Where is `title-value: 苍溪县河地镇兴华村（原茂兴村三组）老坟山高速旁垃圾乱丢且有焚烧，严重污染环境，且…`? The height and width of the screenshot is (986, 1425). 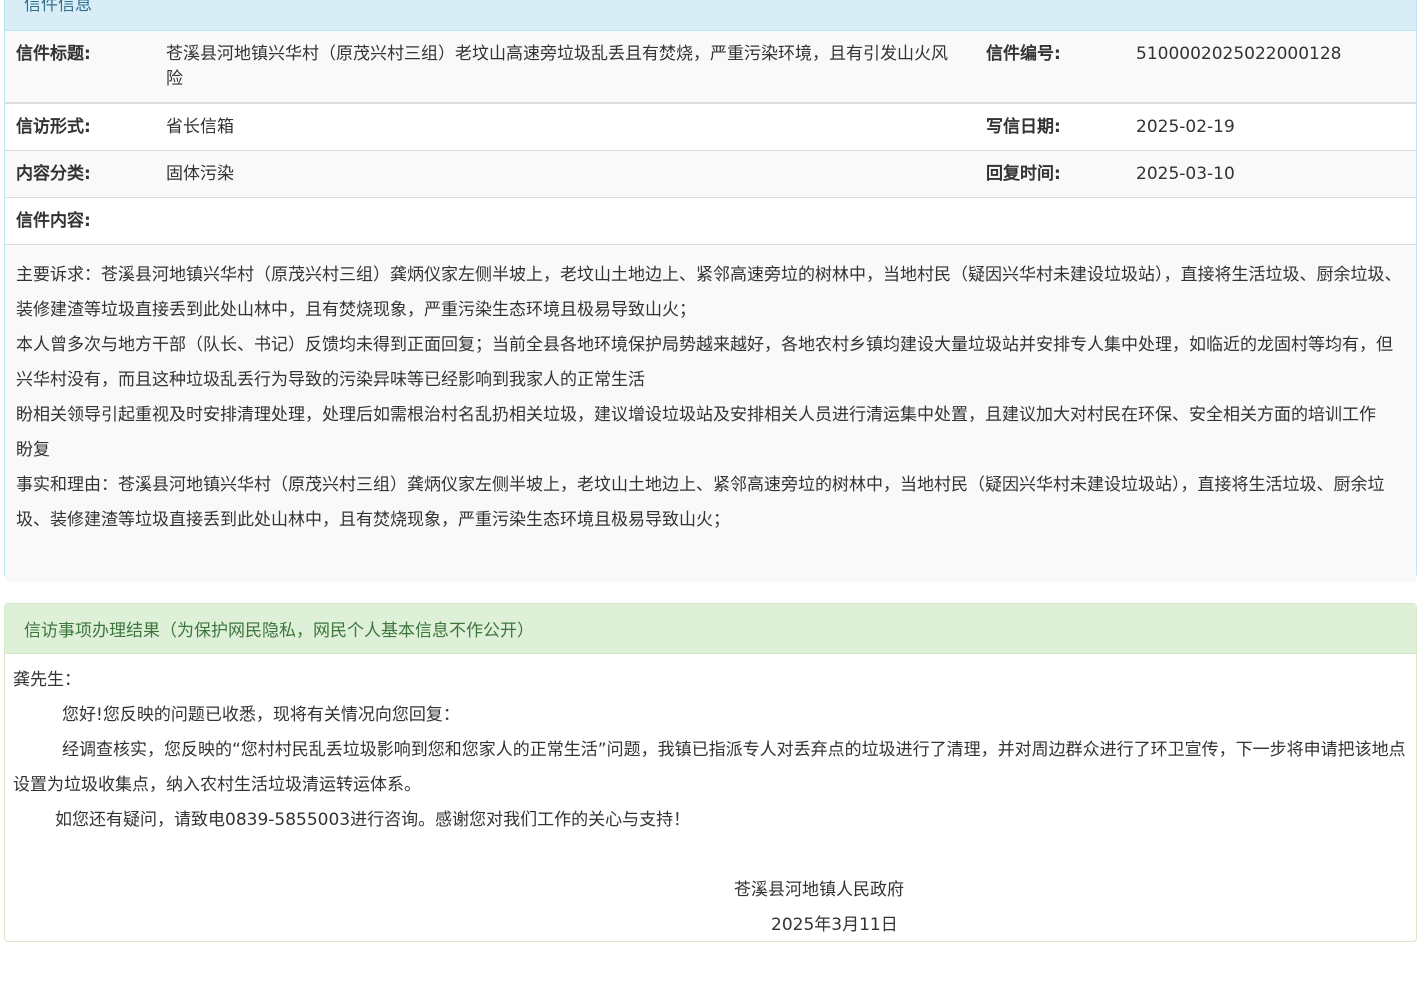
title-value: 苍溪县河地镇兴华村（原茂兴村三组）老坟山高速旁垃圾乱丢且有焚烧，严重污染环境，且… is located at coordinates (565, 67).